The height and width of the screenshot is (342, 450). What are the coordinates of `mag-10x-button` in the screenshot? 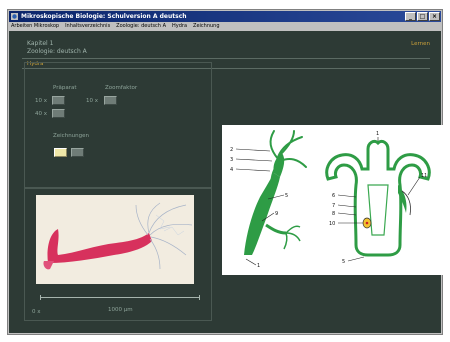 It's located at (58, 100).